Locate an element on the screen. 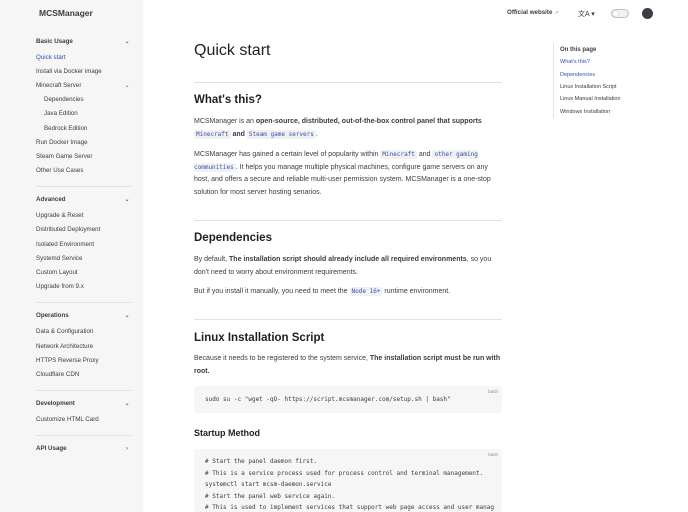 The image size is (688, 512). toc-item: Linux Manual Installation is located at coordinates (608, 99).